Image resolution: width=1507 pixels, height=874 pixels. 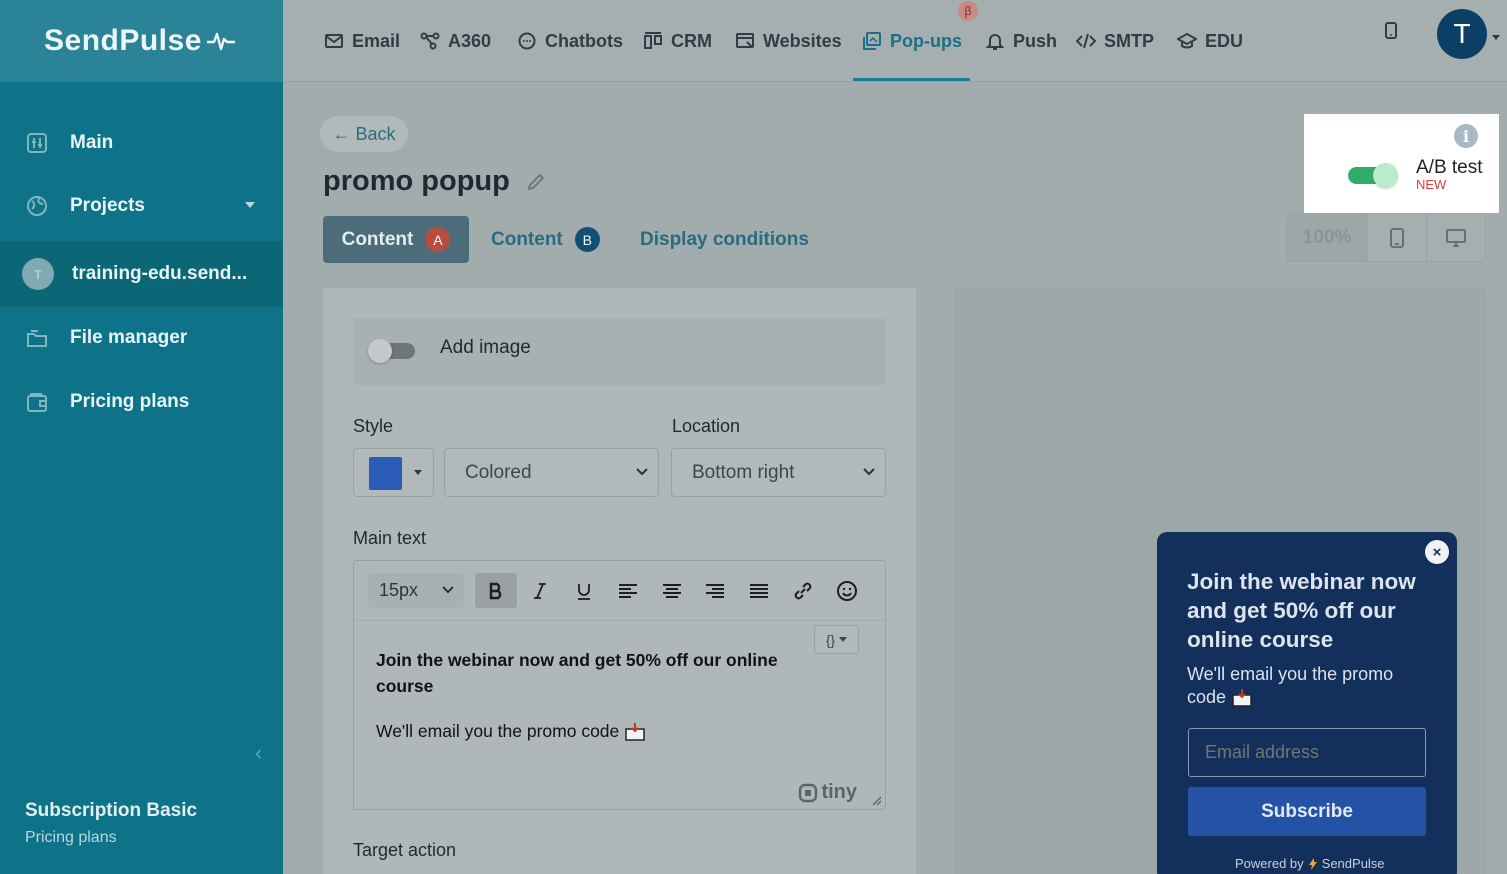 I want to click on editor-toolbar: 15px, so click(x=619, y=591).